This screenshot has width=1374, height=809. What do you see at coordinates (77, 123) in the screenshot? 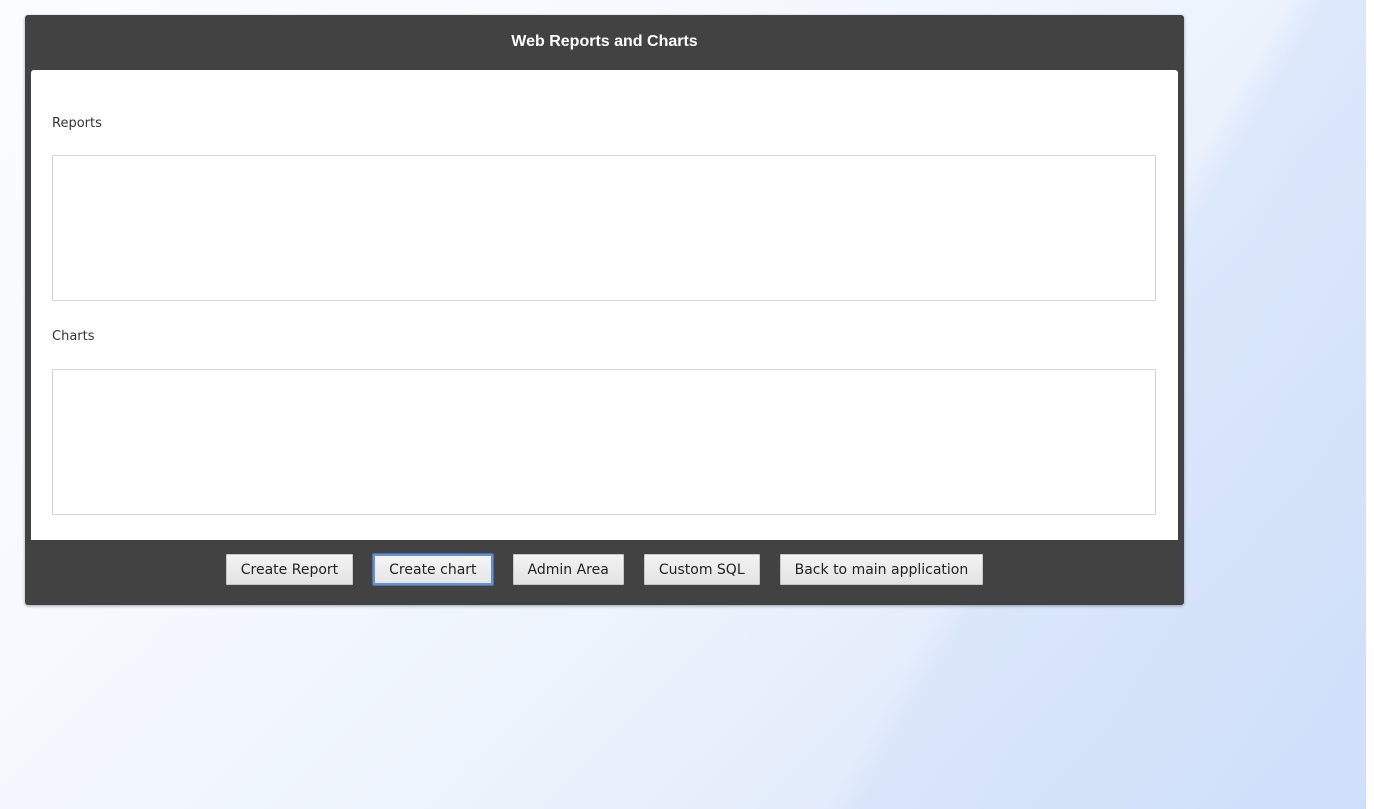
I see `reports-label: Reports` at bounding box center [77, 123].